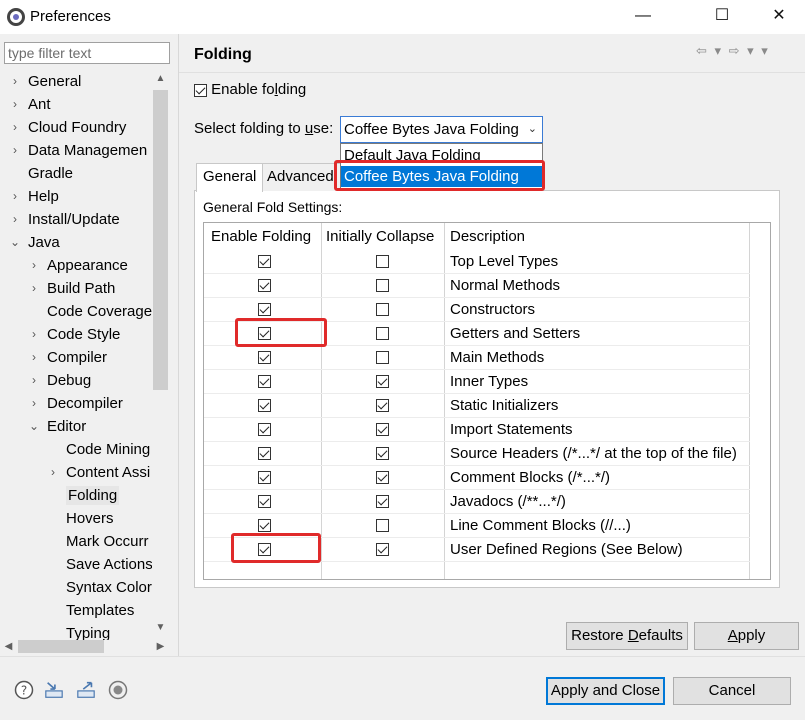 This screenshot has height=720, width=805. Describe the element at coordinates (487, 286) in the screenshot. I see `table-row: Normal Methods` at that location.